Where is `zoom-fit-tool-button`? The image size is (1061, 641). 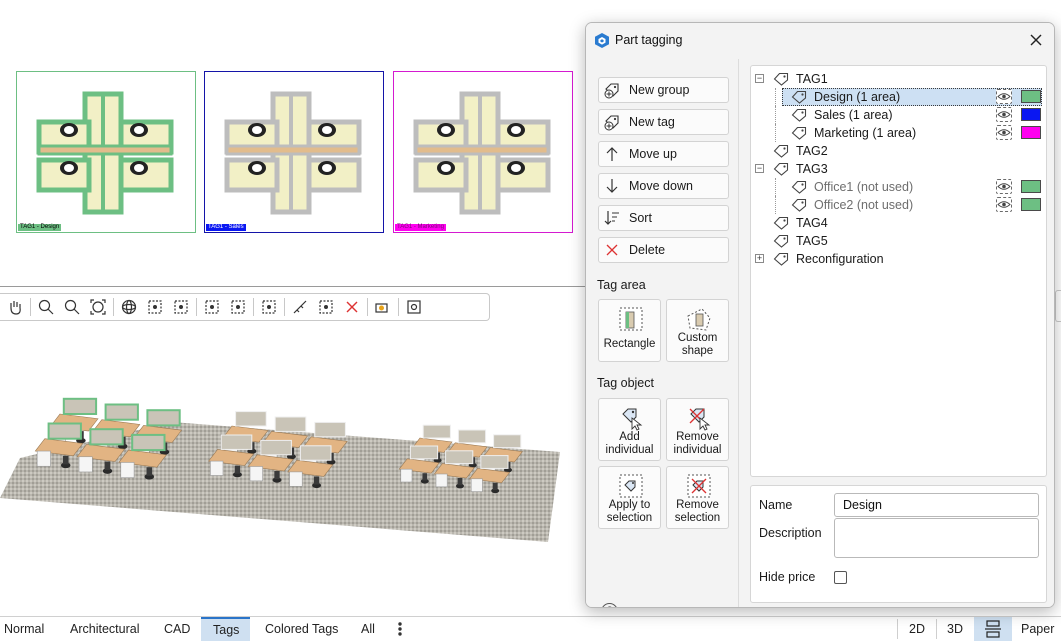 zoom-fit-tool-button is located at coordinates (98, 307).